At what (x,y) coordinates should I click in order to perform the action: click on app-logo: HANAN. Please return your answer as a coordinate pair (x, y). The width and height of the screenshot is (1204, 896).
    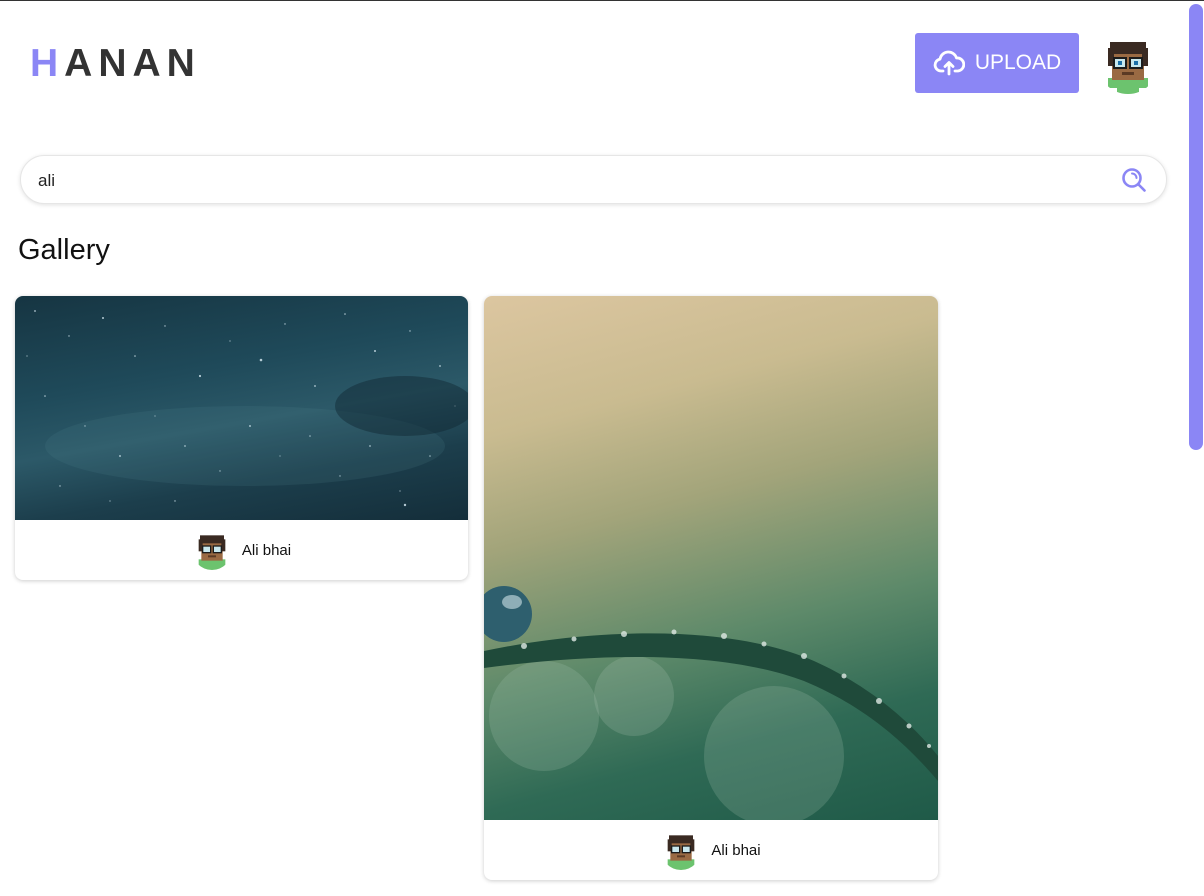
    Looking at the image, I should click on (115, 64).